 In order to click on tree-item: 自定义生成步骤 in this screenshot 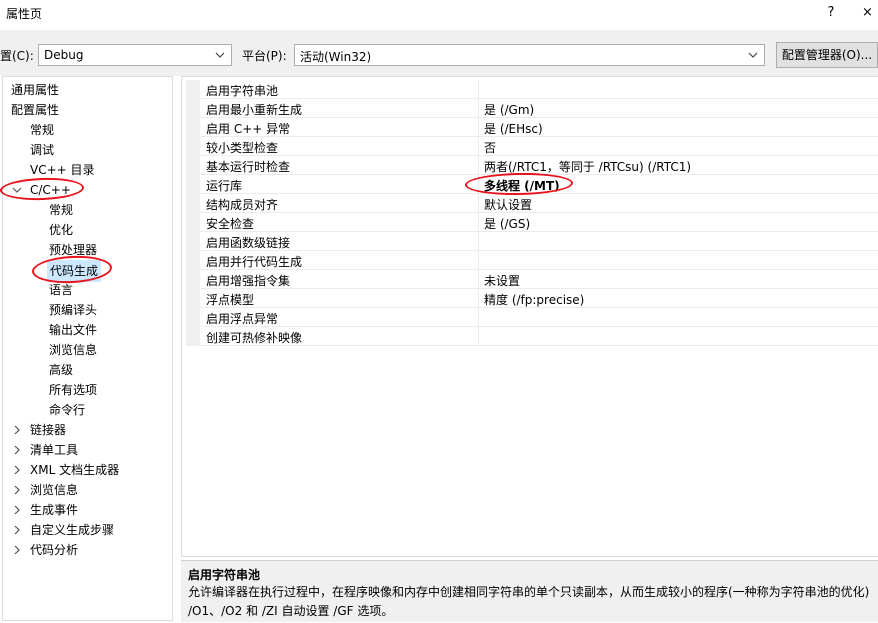, I will do `click(87, 530)`.